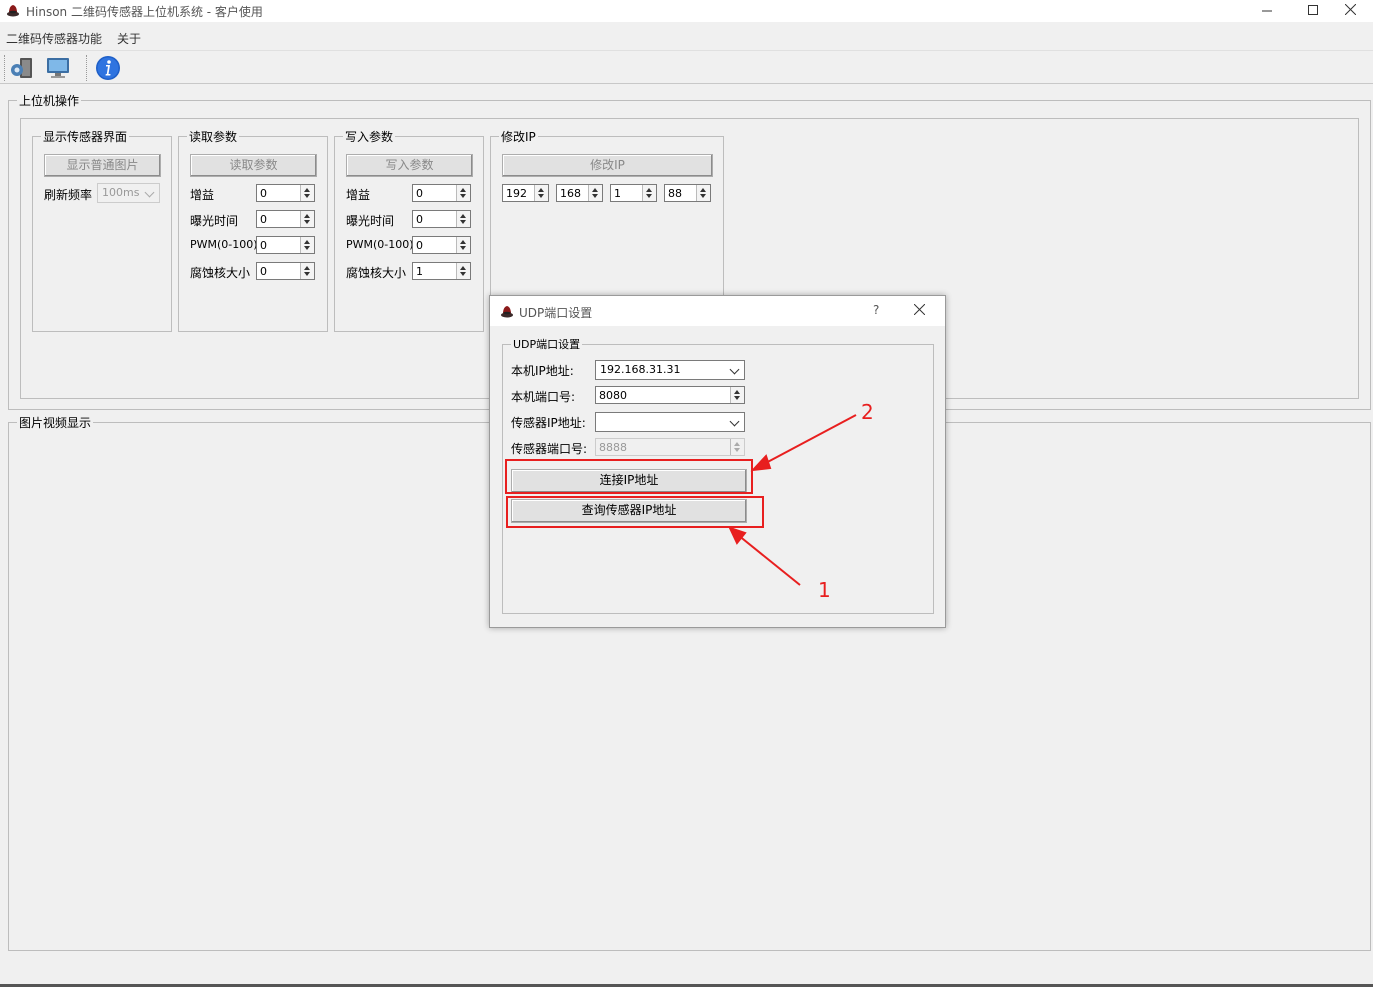  Describe the element at coordinates (824, 590) in the screenshot. I see `annotation-label-1: 1` at that location.